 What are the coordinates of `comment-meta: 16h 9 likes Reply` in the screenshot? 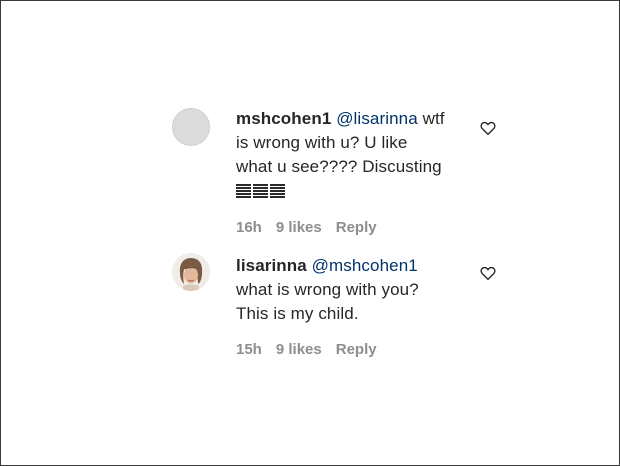 It's located at (306, 227).